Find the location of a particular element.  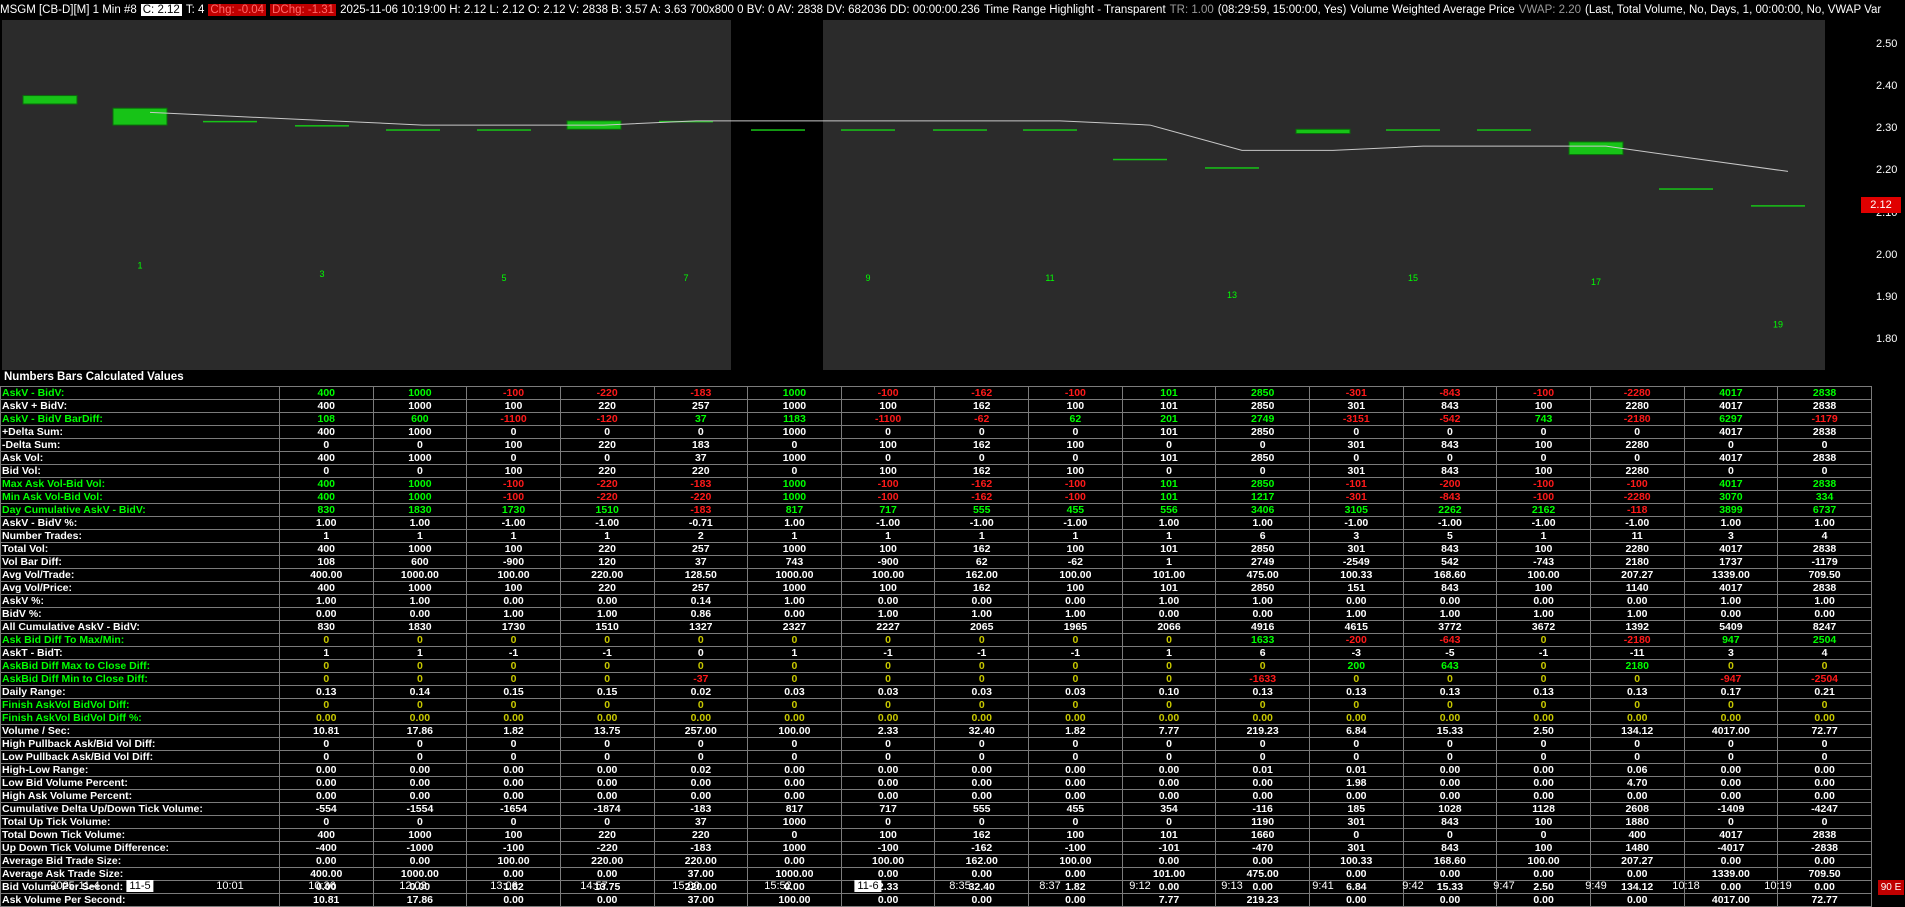

value-cell: 354 is located at coordinates (1169, 809).